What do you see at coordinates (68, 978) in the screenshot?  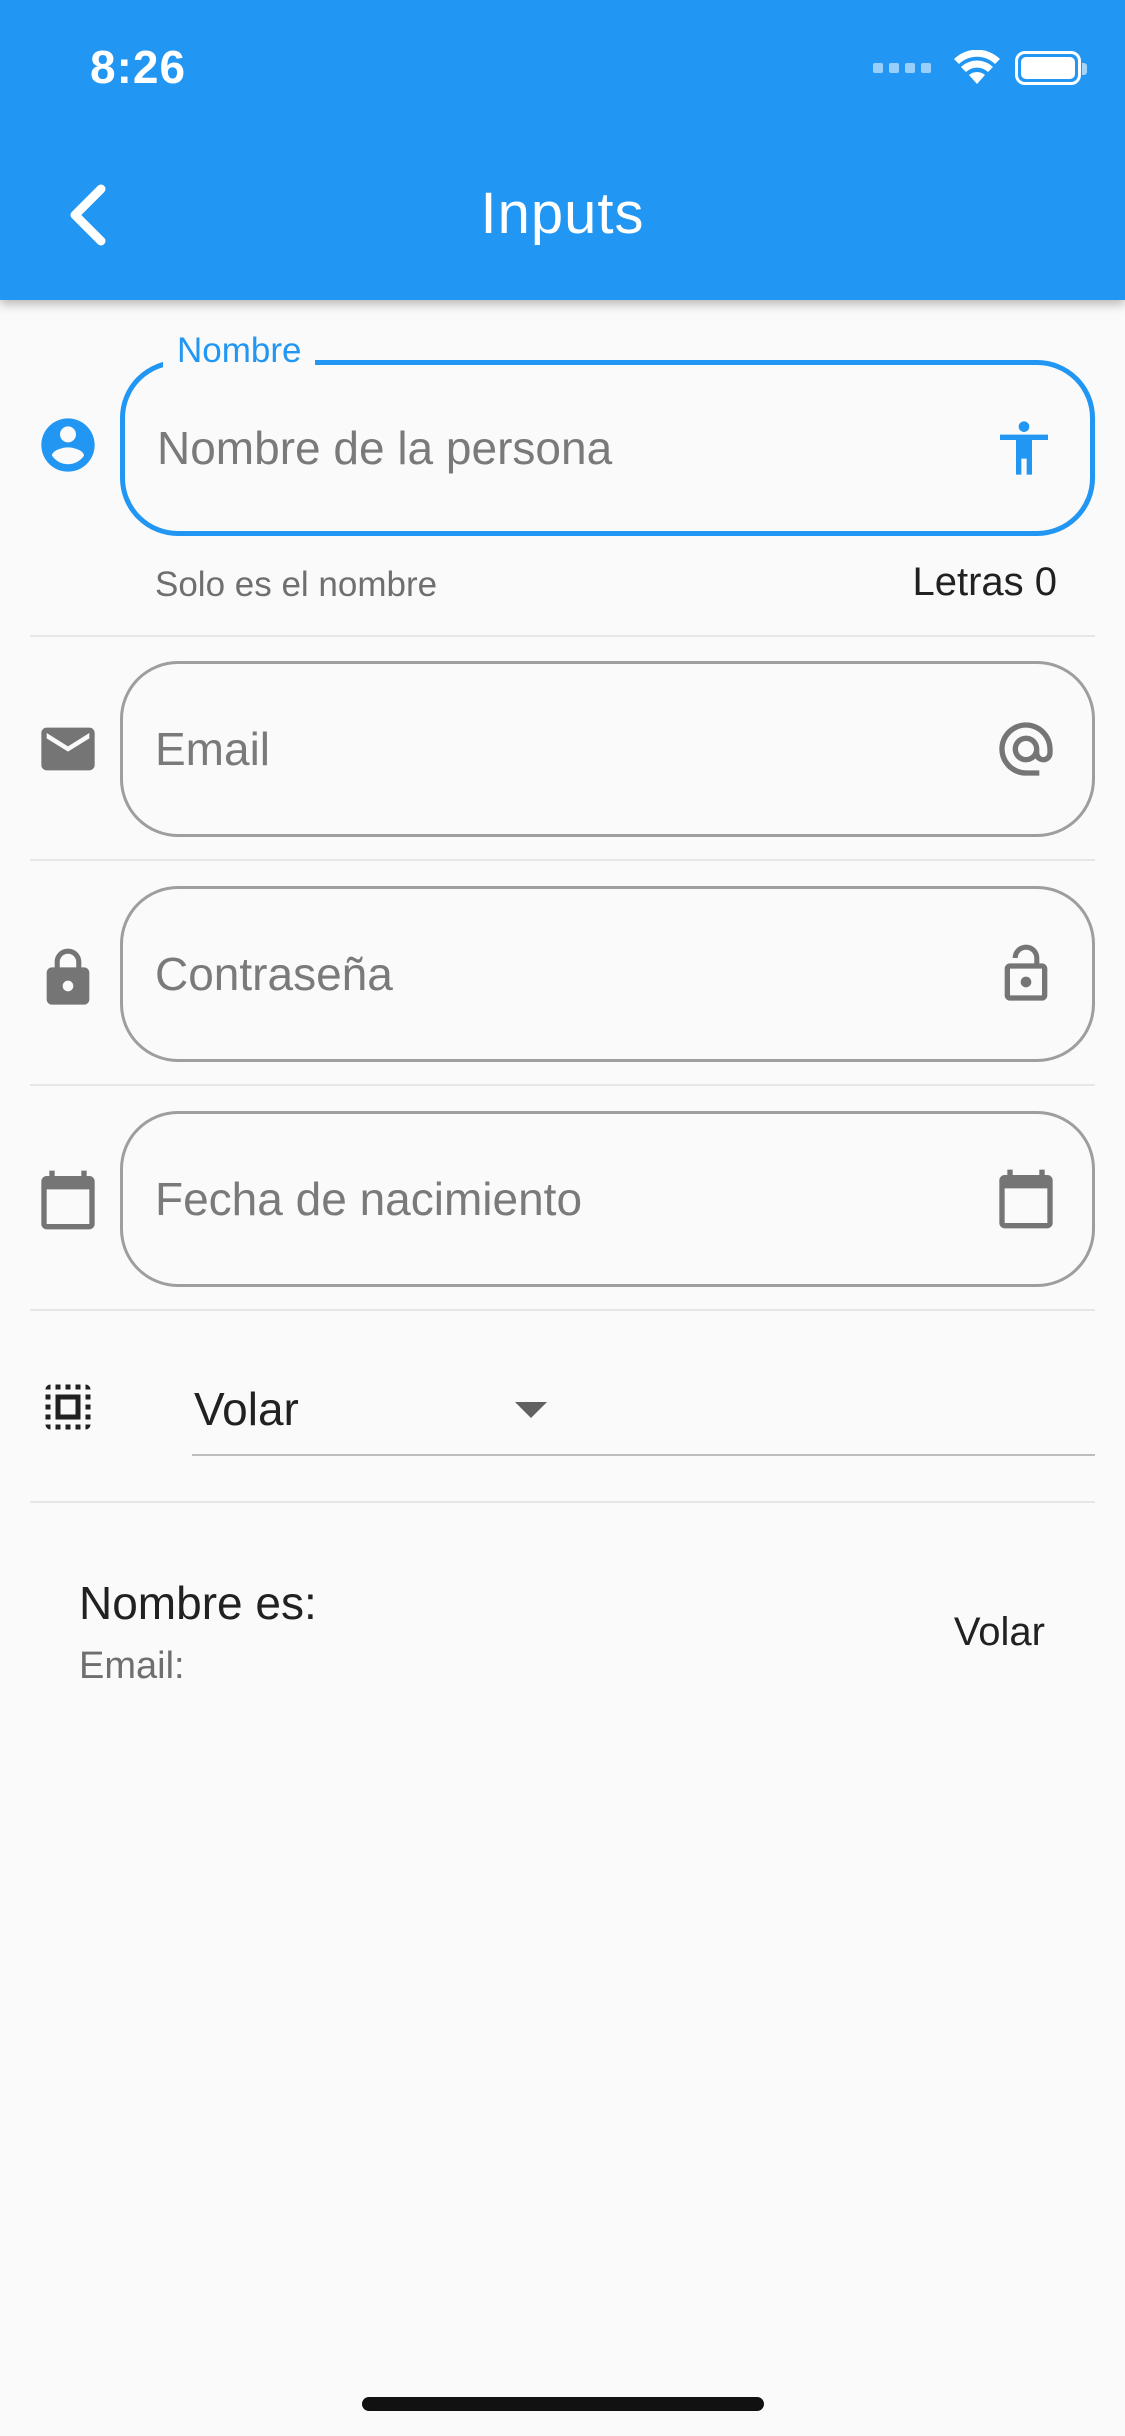 I see `lock-icon` at bounding box center [68, 978].